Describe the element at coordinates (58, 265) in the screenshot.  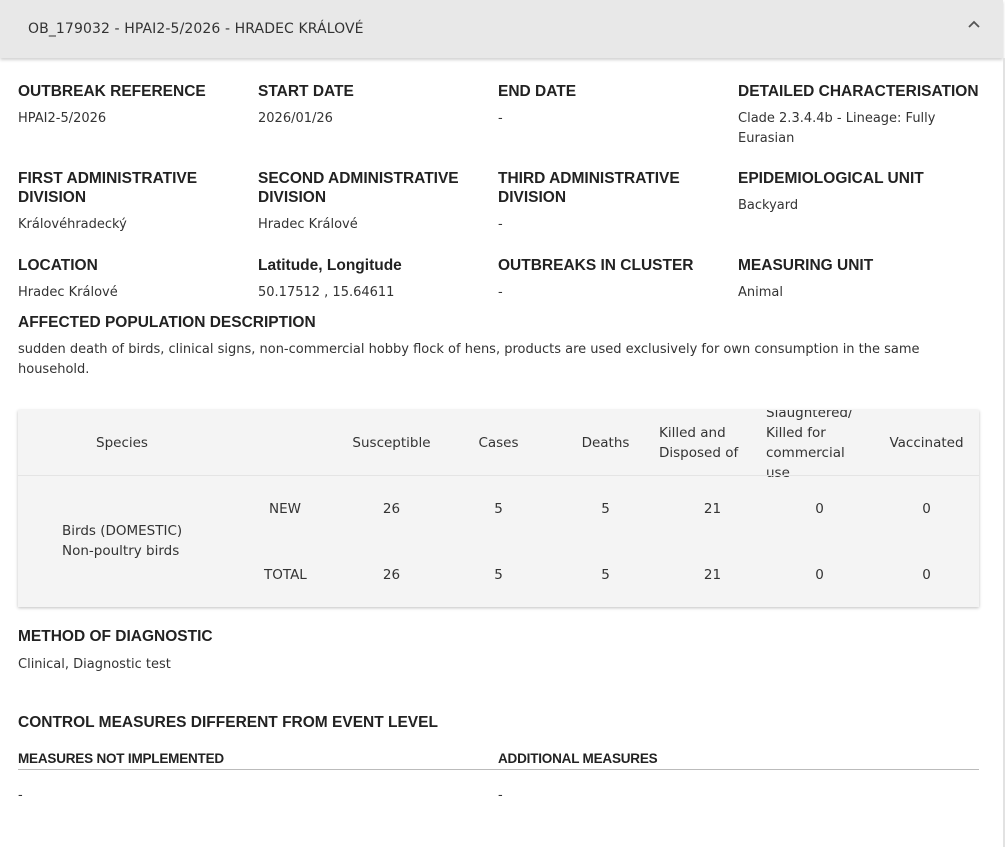
I see `field-label: LOCATION` at that location.